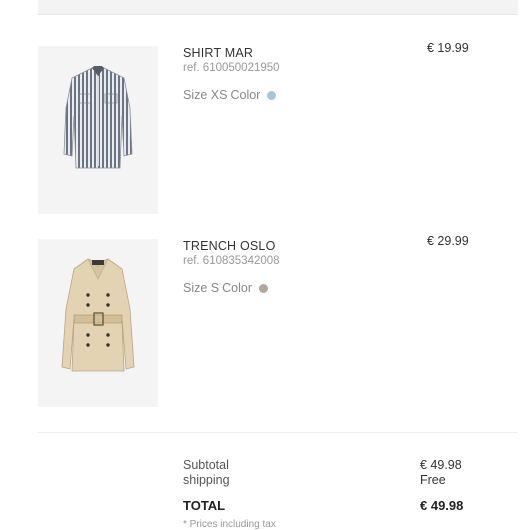  Describe the element at coordinates (231, 68) in the screenshot. I see `product-ref: ref. 610050021950` at that location.